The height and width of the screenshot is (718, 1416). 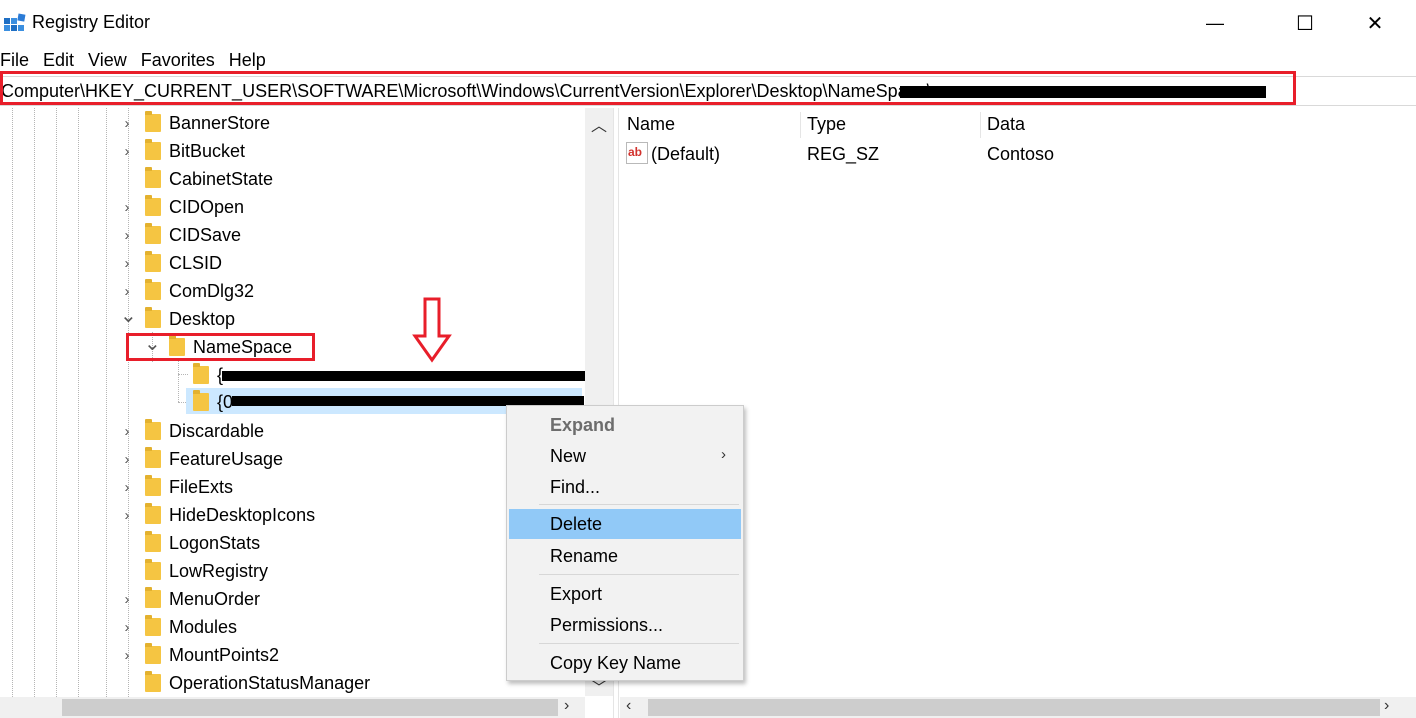 What do you see at coordinates (15, 22) in the screenshot?
I see `registry-editor-icon` at bounding box center [15, 22].